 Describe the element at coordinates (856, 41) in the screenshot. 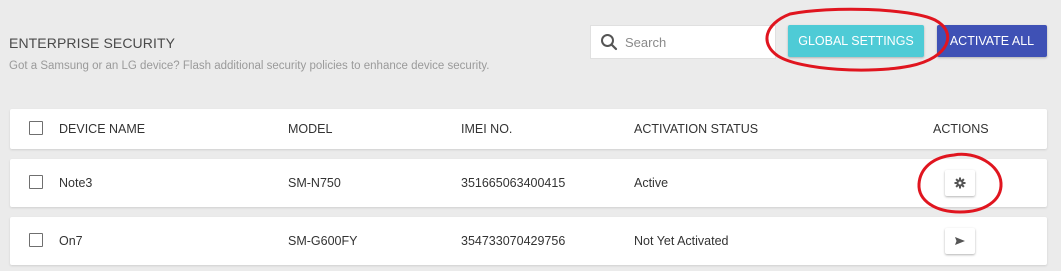

I see `global-settings-button: GLOBAL SETTINGS` at that location.